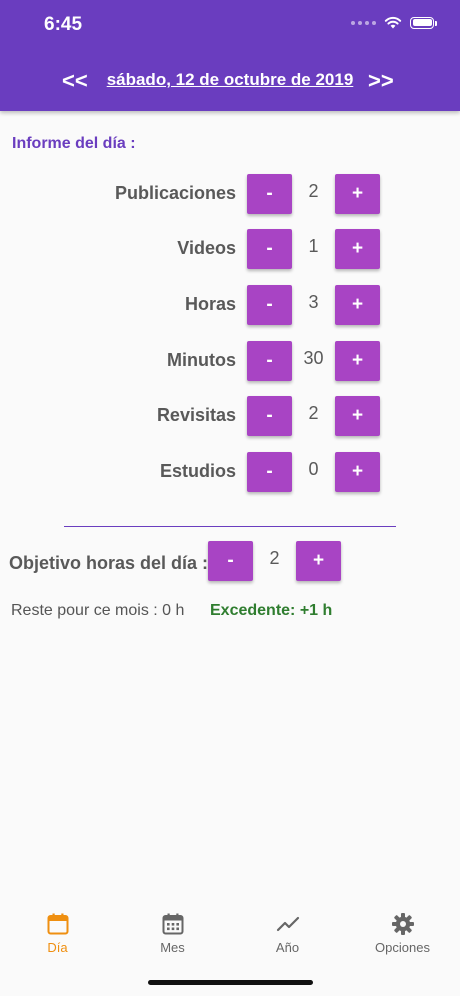 Image resolution: width=460 pixels, height=996 pixels. What do you see at coordinates (206, 248) in the screenshot?
I see `row-label: Videos` at bounding box center [206, 248].